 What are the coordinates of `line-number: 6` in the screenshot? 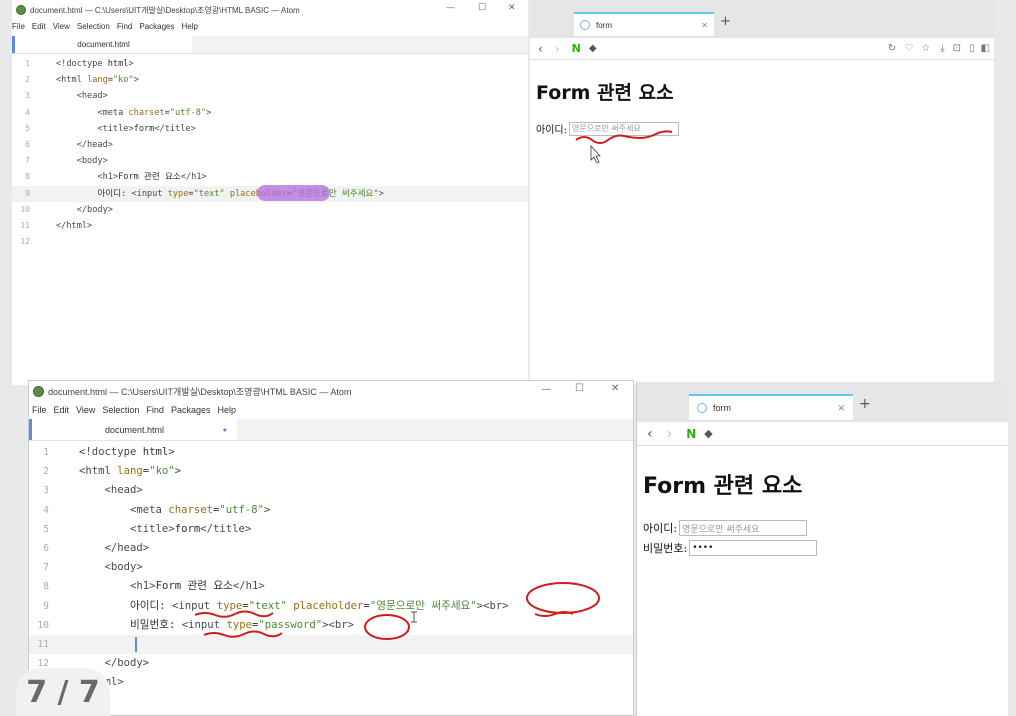 It's located at (46, 548).